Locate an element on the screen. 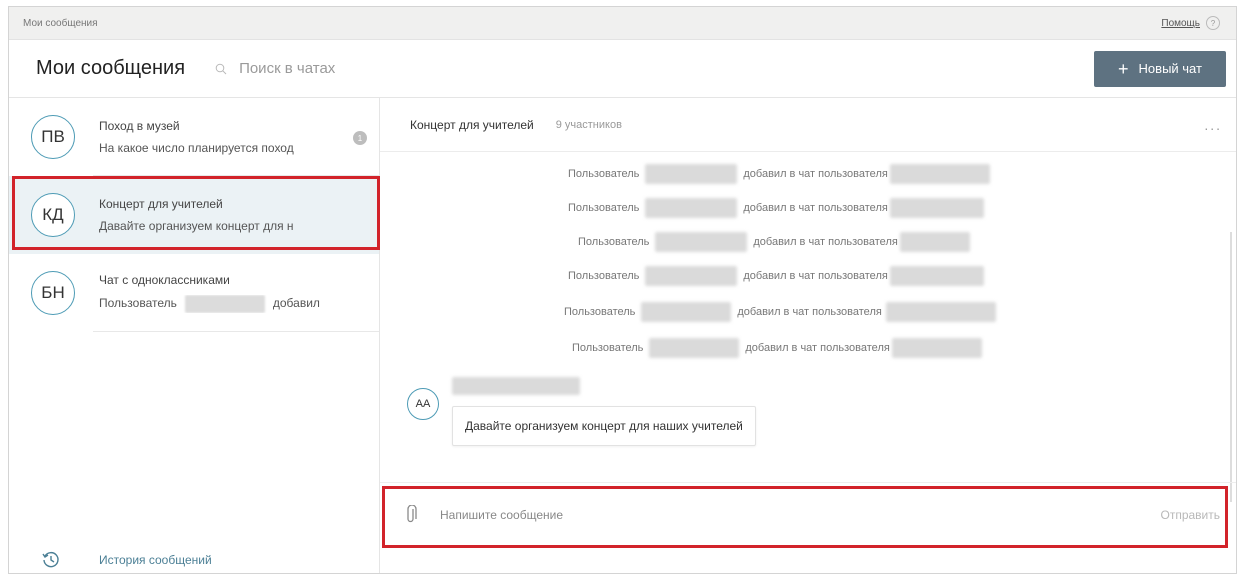 This screenshot has height=578, width=1243. redacted-sender-name is located at coordinates (516, 386).